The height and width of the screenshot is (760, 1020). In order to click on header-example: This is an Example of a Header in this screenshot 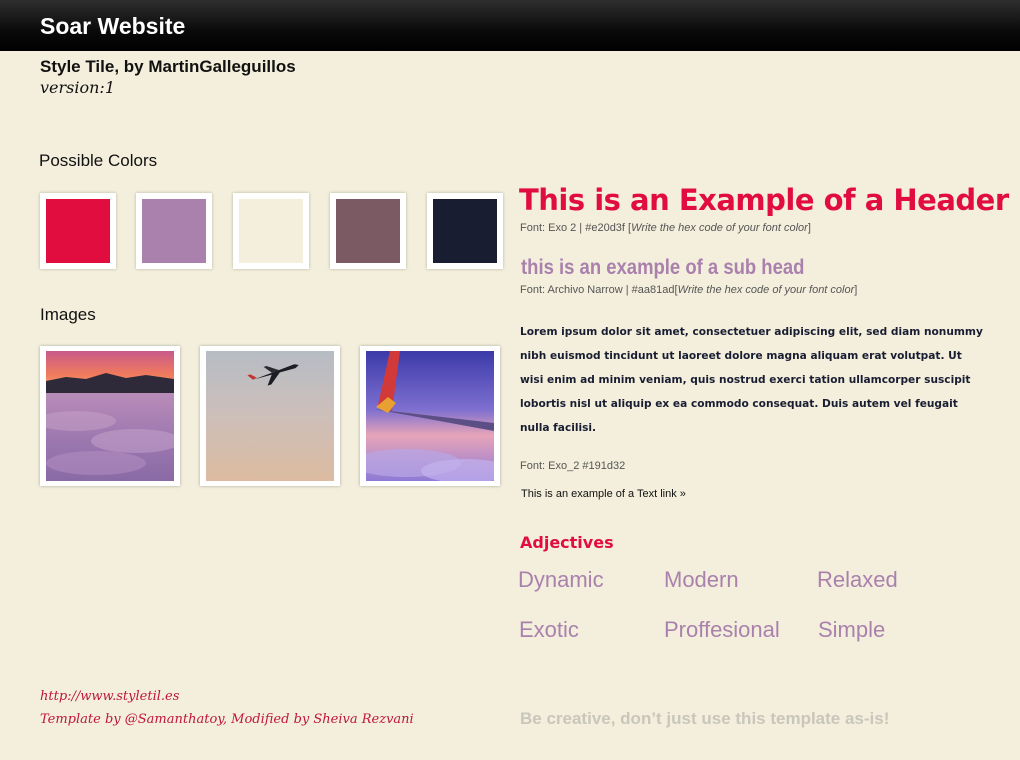, I will do `click(764, 200)`.